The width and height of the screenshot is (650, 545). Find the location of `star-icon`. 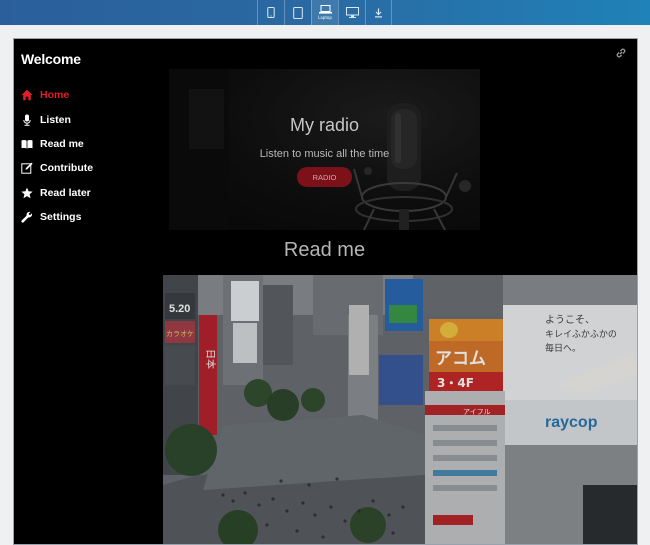

star-icon is located at coordinates (27, 192).